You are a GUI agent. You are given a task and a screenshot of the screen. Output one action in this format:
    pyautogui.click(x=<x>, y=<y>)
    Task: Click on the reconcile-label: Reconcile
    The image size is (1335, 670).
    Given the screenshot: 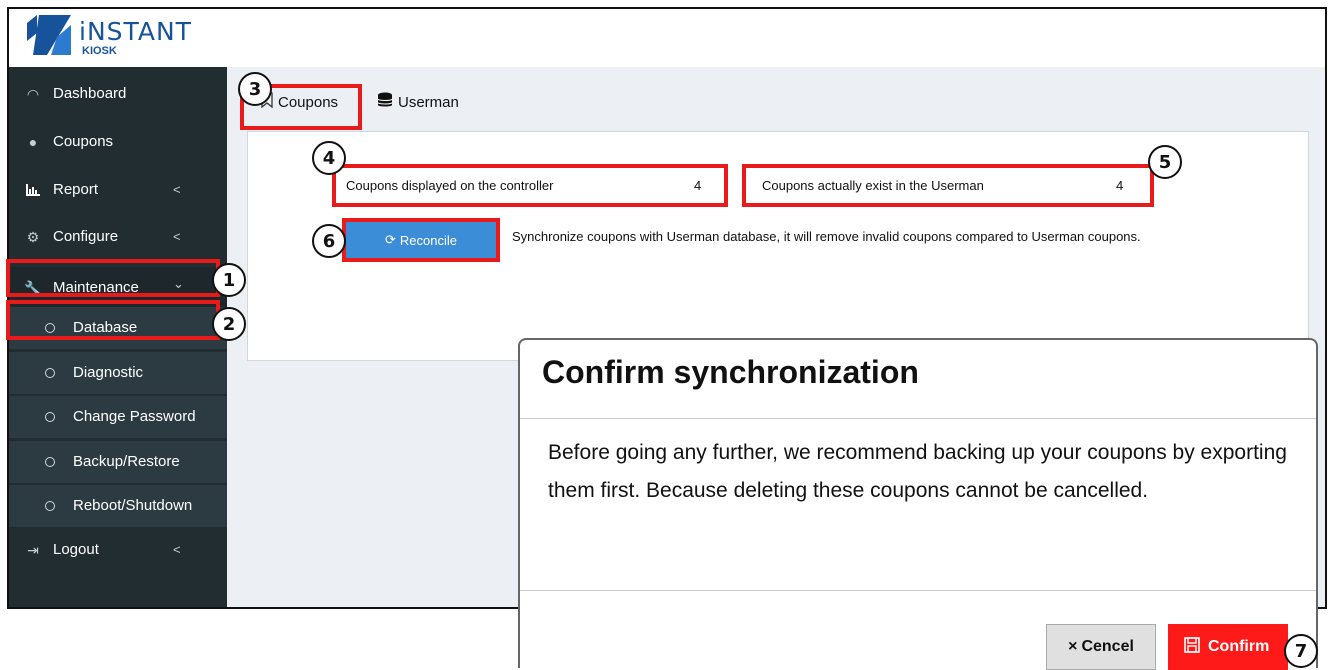 What is the action you would take?
    pyautogui.click(x=428, y=240)
    